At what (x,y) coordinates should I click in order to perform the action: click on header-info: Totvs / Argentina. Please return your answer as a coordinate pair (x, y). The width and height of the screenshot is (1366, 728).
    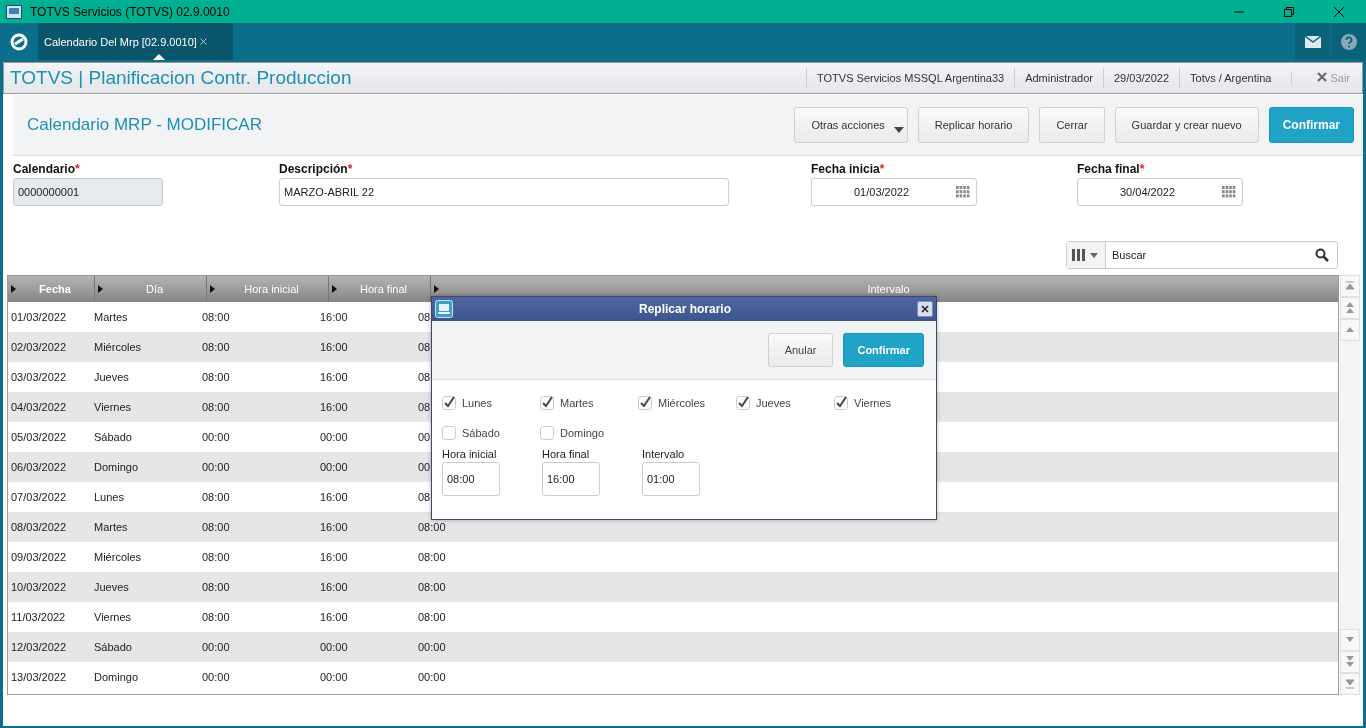
    Looking at the image, I should click on (1230, 78).